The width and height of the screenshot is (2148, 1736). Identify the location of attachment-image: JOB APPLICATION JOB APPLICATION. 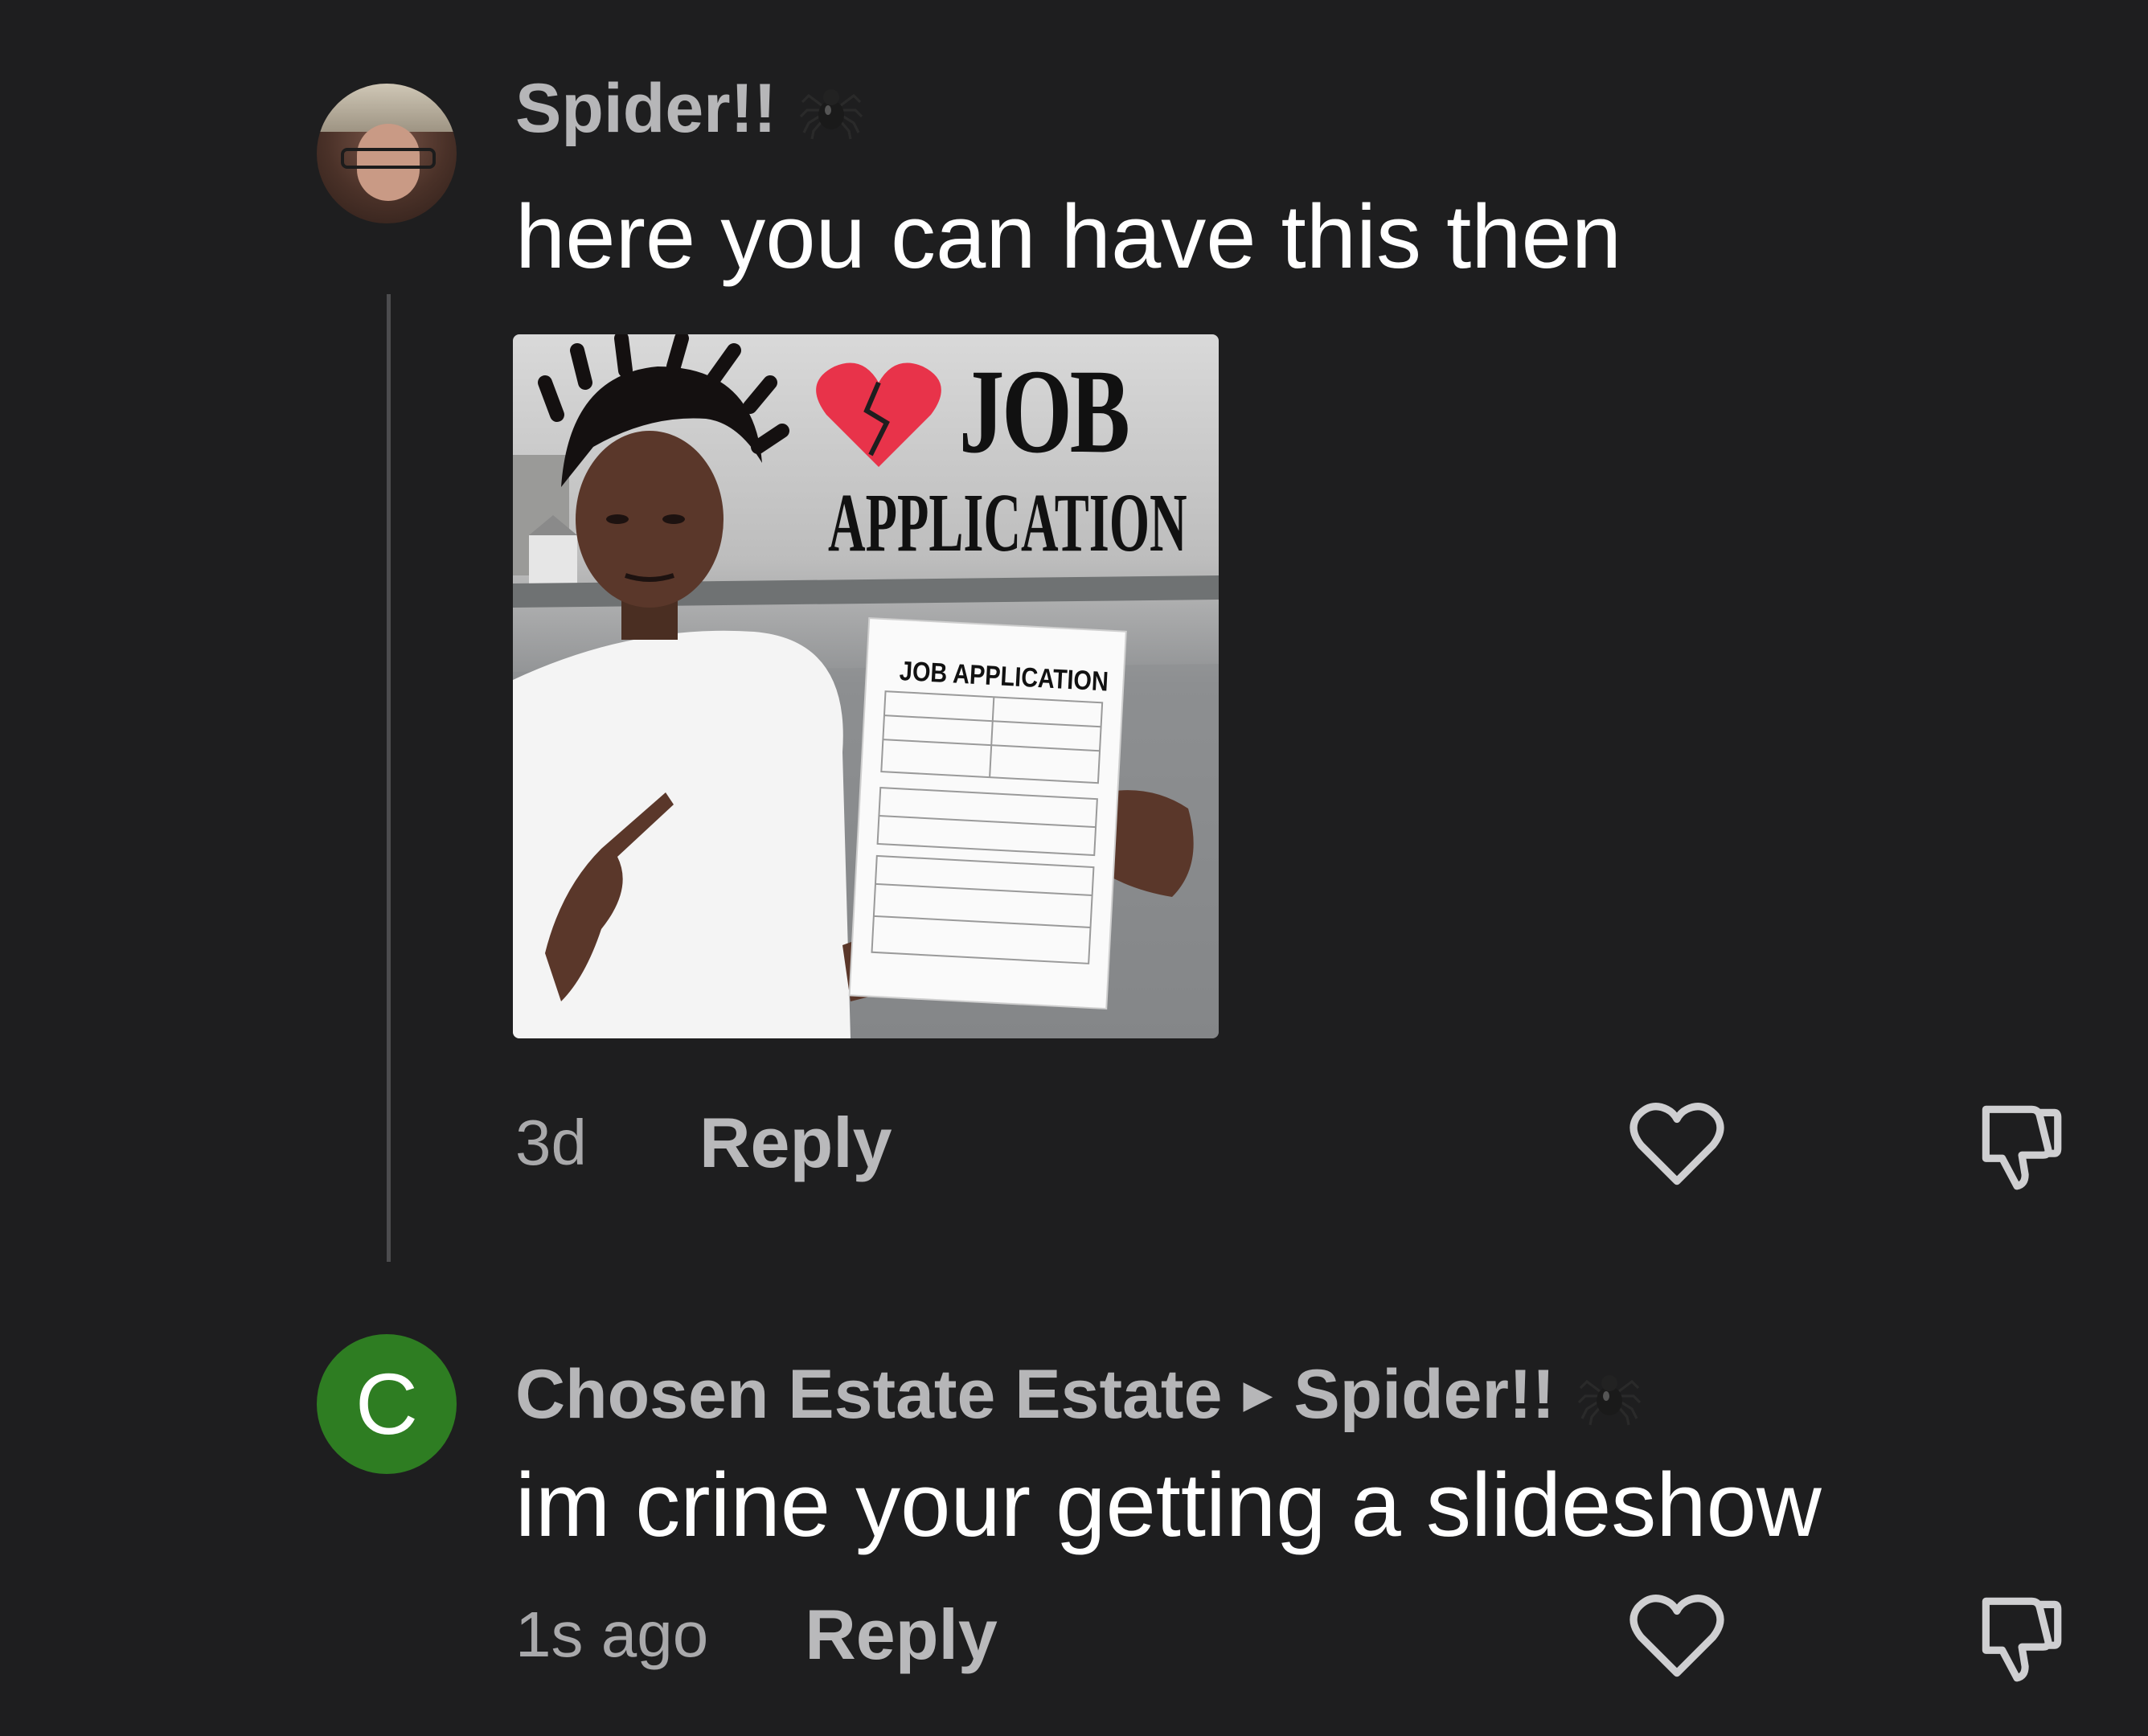
(866, 686).